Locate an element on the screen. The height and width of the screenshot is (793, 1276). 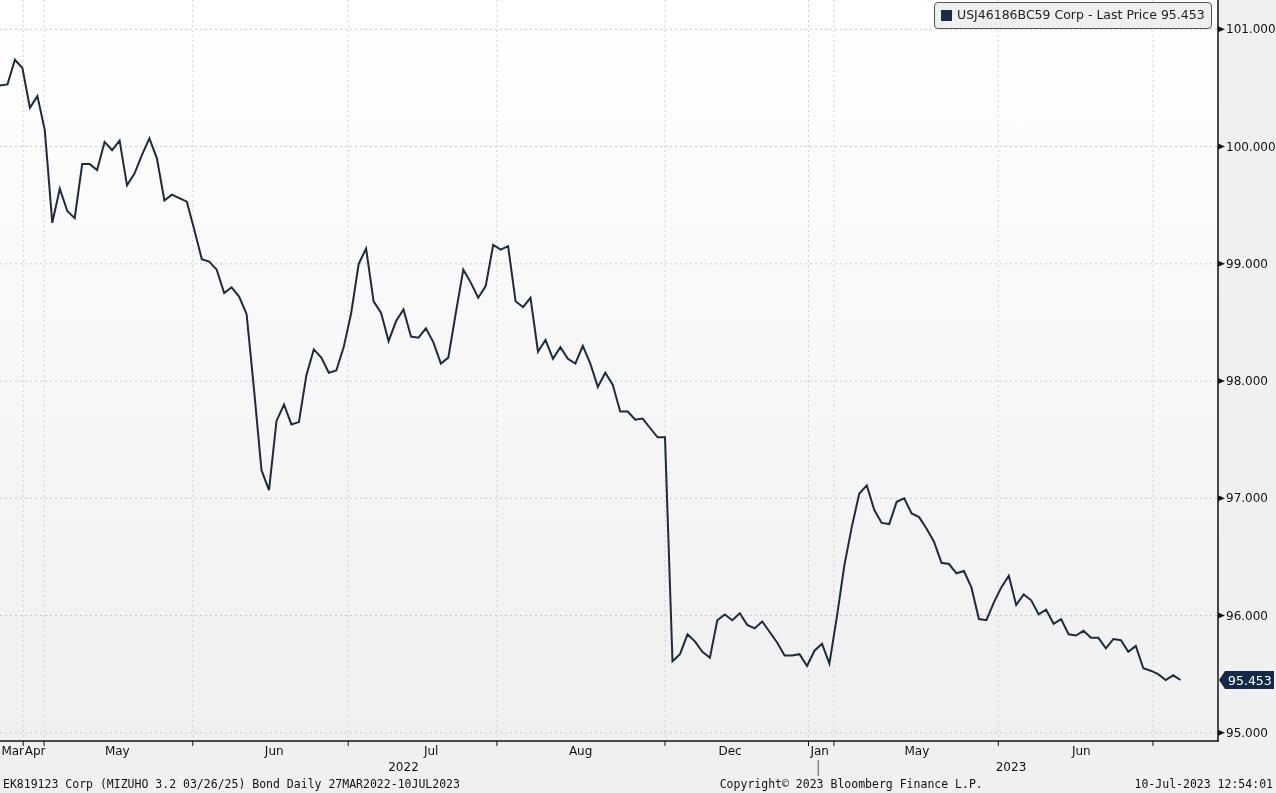
x-axis-label: Aug is located at coordinates (580, 751).